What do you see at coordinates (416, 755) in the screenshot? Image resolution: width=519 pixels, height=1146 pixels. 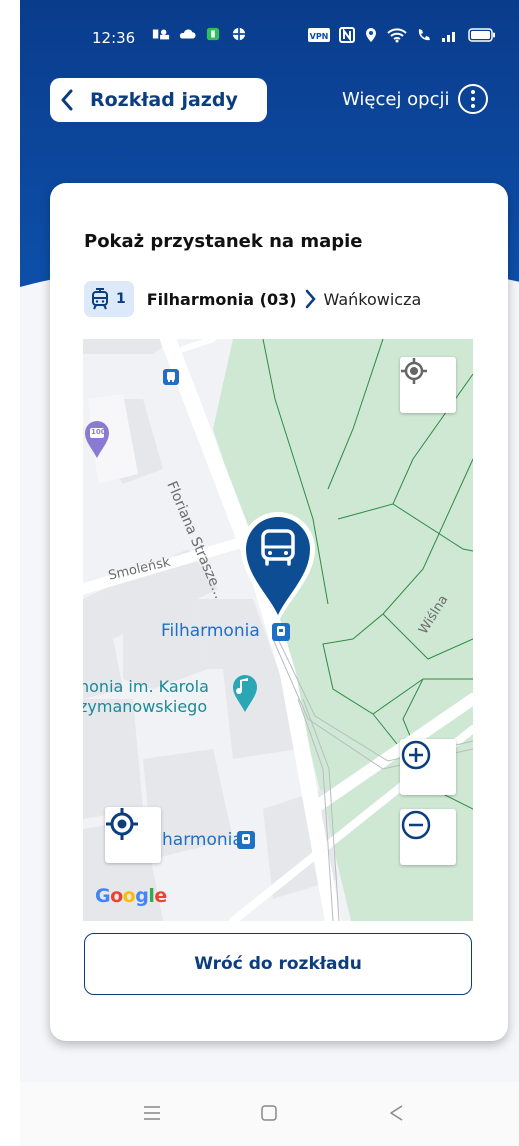 I see `zoom-in-icon` at bounding box center [416, 755].